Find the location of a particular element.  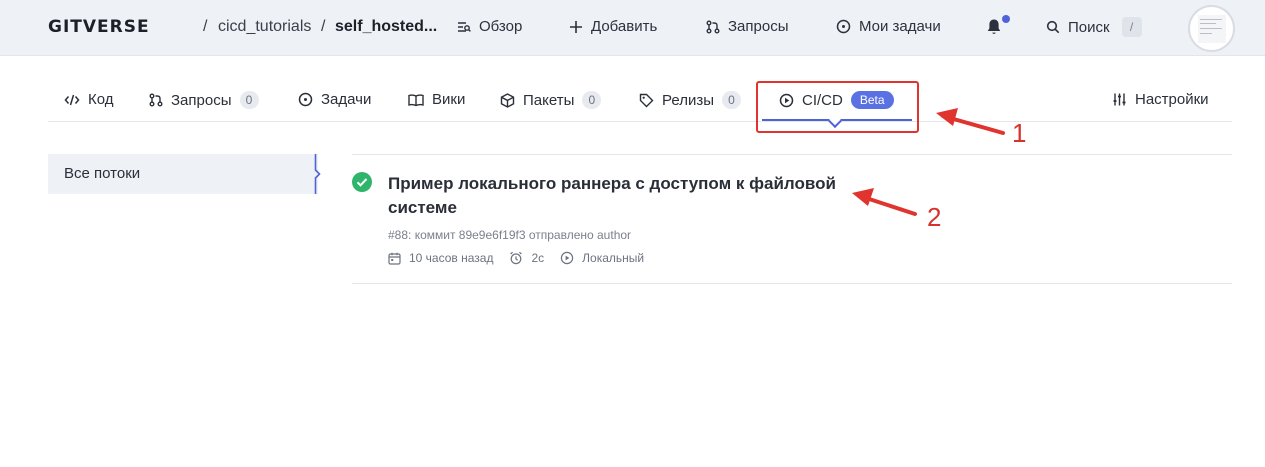

annotation-number-1: 1 is located at coordinates (1019, 133).